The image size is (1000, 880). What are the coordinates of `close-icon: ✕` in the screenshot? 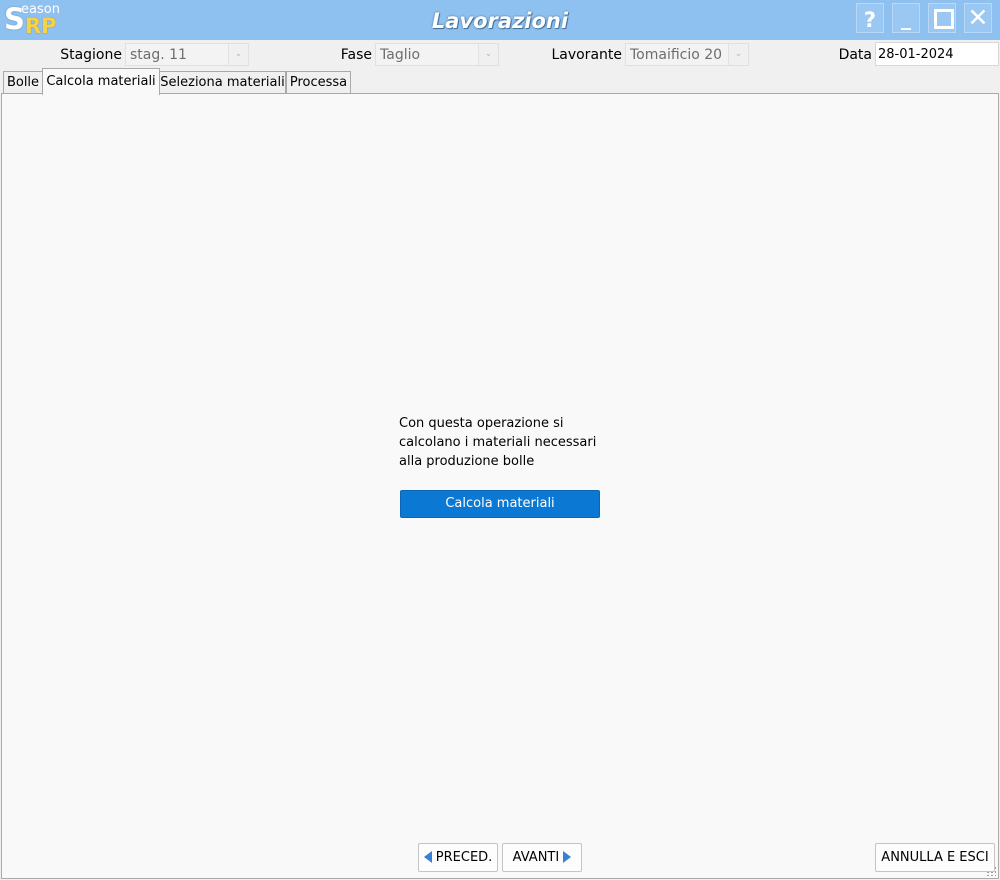 It's located at (978, 17).